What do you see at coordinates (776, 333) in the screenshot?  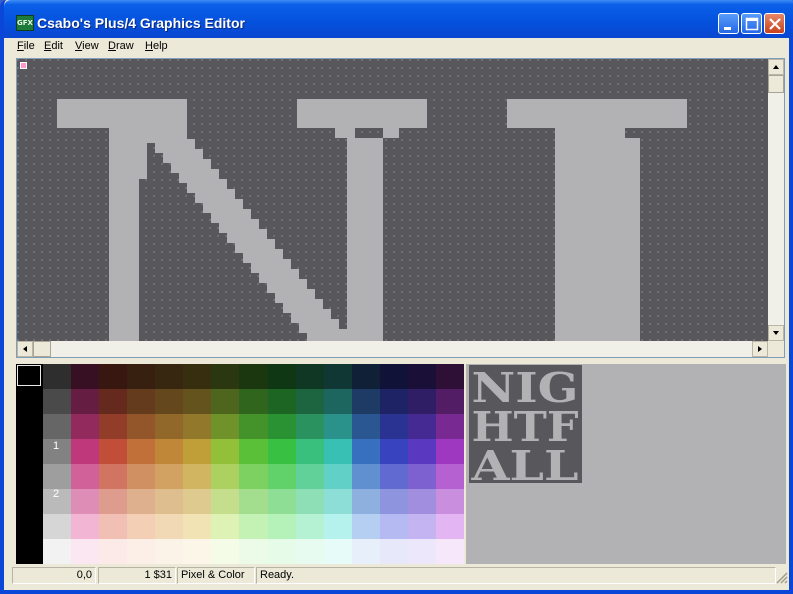 I see `scroll-down-button` at bounding box center [776, 333].